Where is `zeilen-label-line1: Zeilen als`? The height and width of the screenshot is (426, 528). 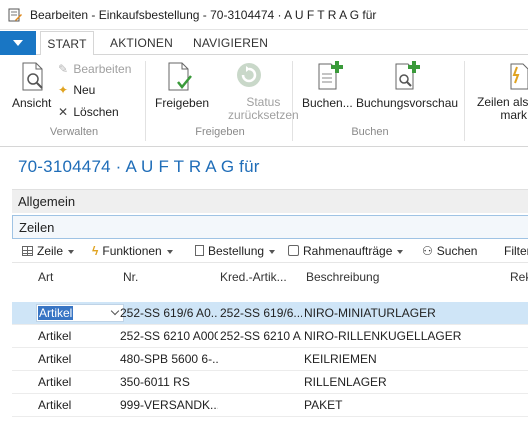
zeilen-label-line1: Zeilen als is located at coordinates (502, 102).